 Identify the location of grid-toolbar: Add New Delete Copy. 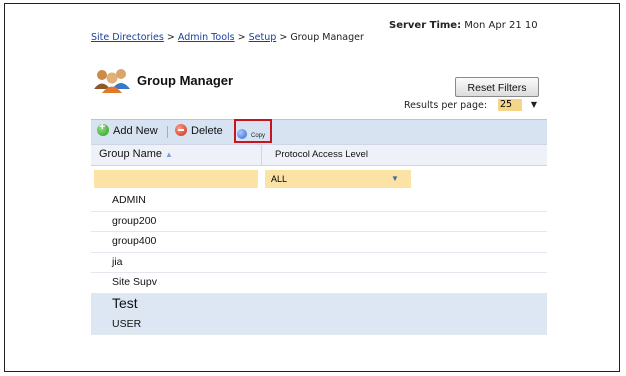
(319, 131).